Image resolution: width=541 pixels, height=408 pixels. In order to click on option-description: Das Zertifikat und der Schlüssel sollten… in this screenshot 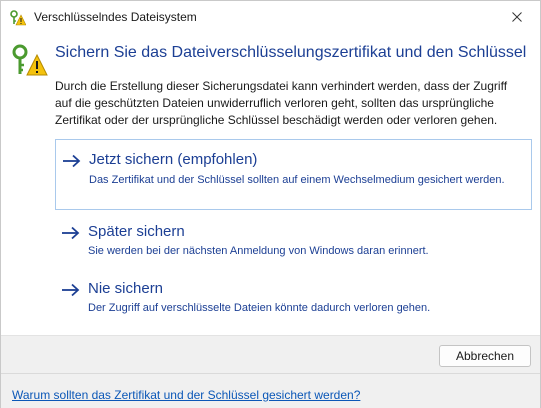, I will do `click(297, 180)`.